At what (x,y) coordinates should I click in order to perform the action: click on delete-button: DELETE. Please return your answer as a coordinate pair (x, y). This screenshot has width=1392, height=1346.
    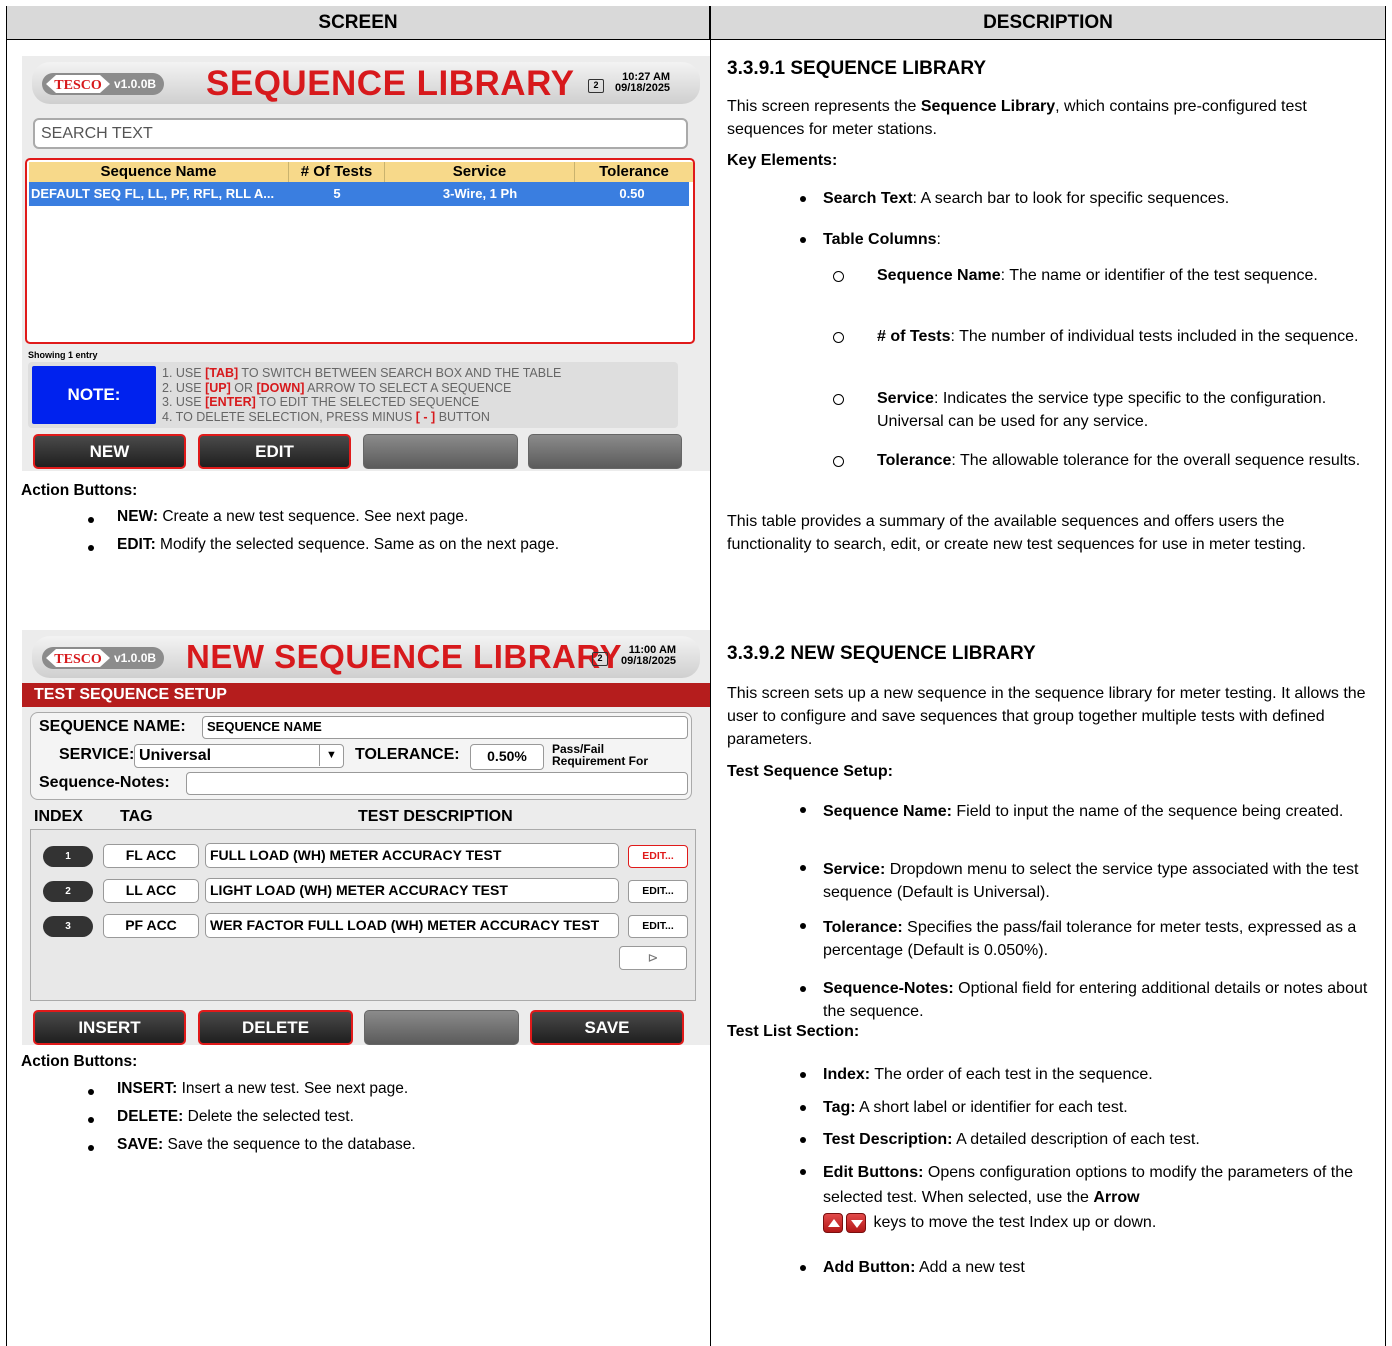
    Looking at the image, I should click on (275, 1027).